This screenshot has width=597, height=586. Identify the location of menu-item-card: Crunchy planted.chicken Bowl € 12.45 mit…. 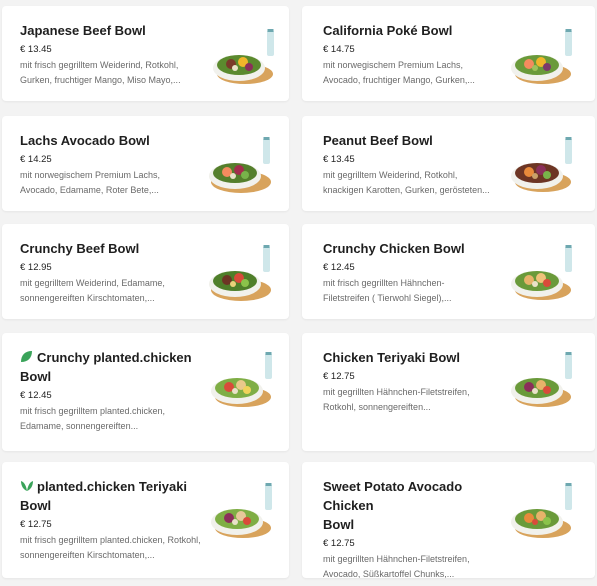
(145, 392).